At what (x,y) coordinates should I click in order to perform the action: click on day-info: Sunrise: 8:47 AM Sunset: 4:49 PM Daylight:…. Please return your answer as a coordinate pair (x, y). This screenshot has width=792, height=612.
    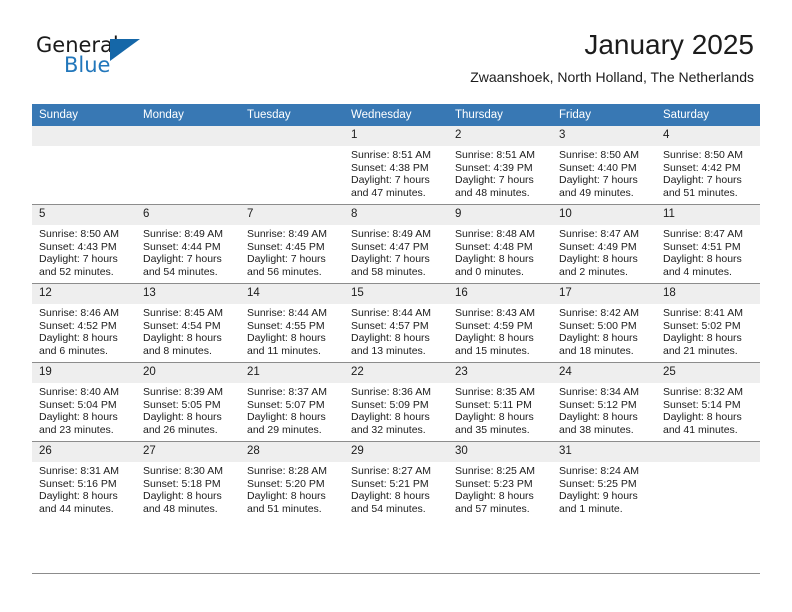
    Looking at the image, I should click on (604, 251).